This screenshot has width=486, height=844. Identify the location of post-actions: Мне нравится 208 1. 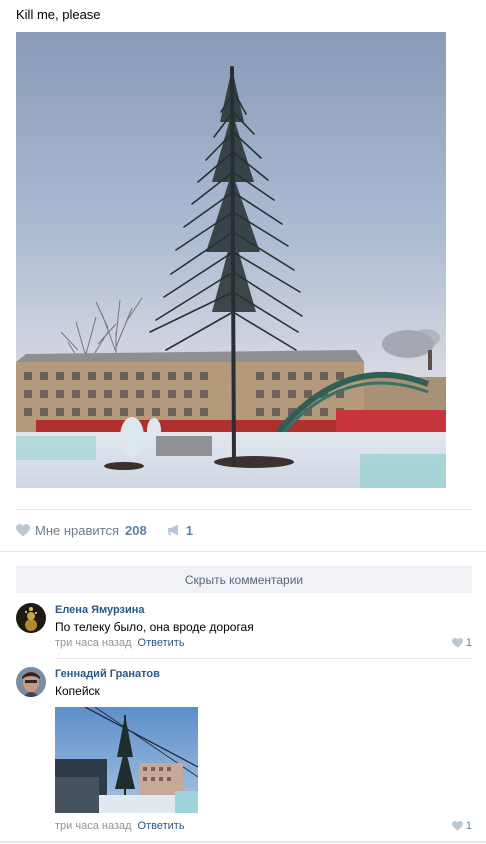
(104, 530).